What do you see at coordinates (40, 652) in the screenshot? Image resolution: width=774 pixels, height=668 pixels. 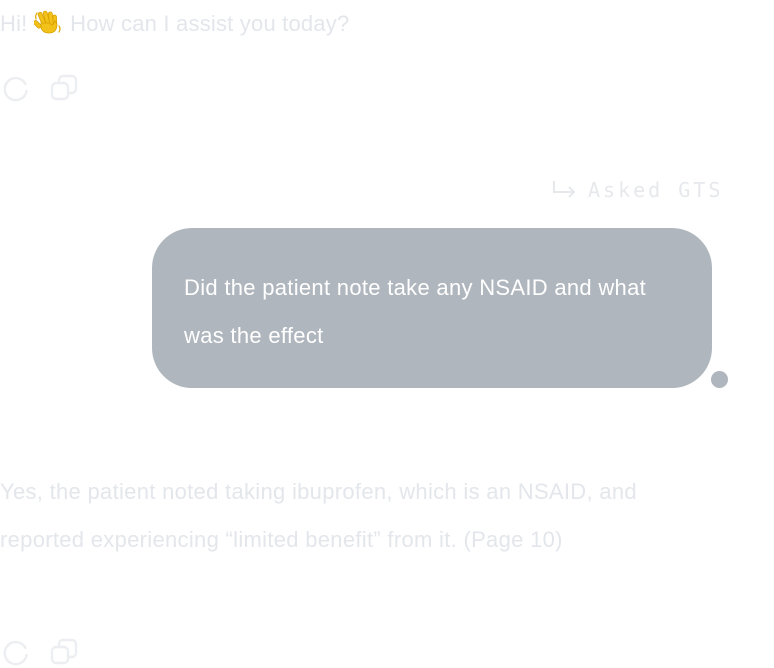 I see `reply-actions` at bounding box center [40, 652].